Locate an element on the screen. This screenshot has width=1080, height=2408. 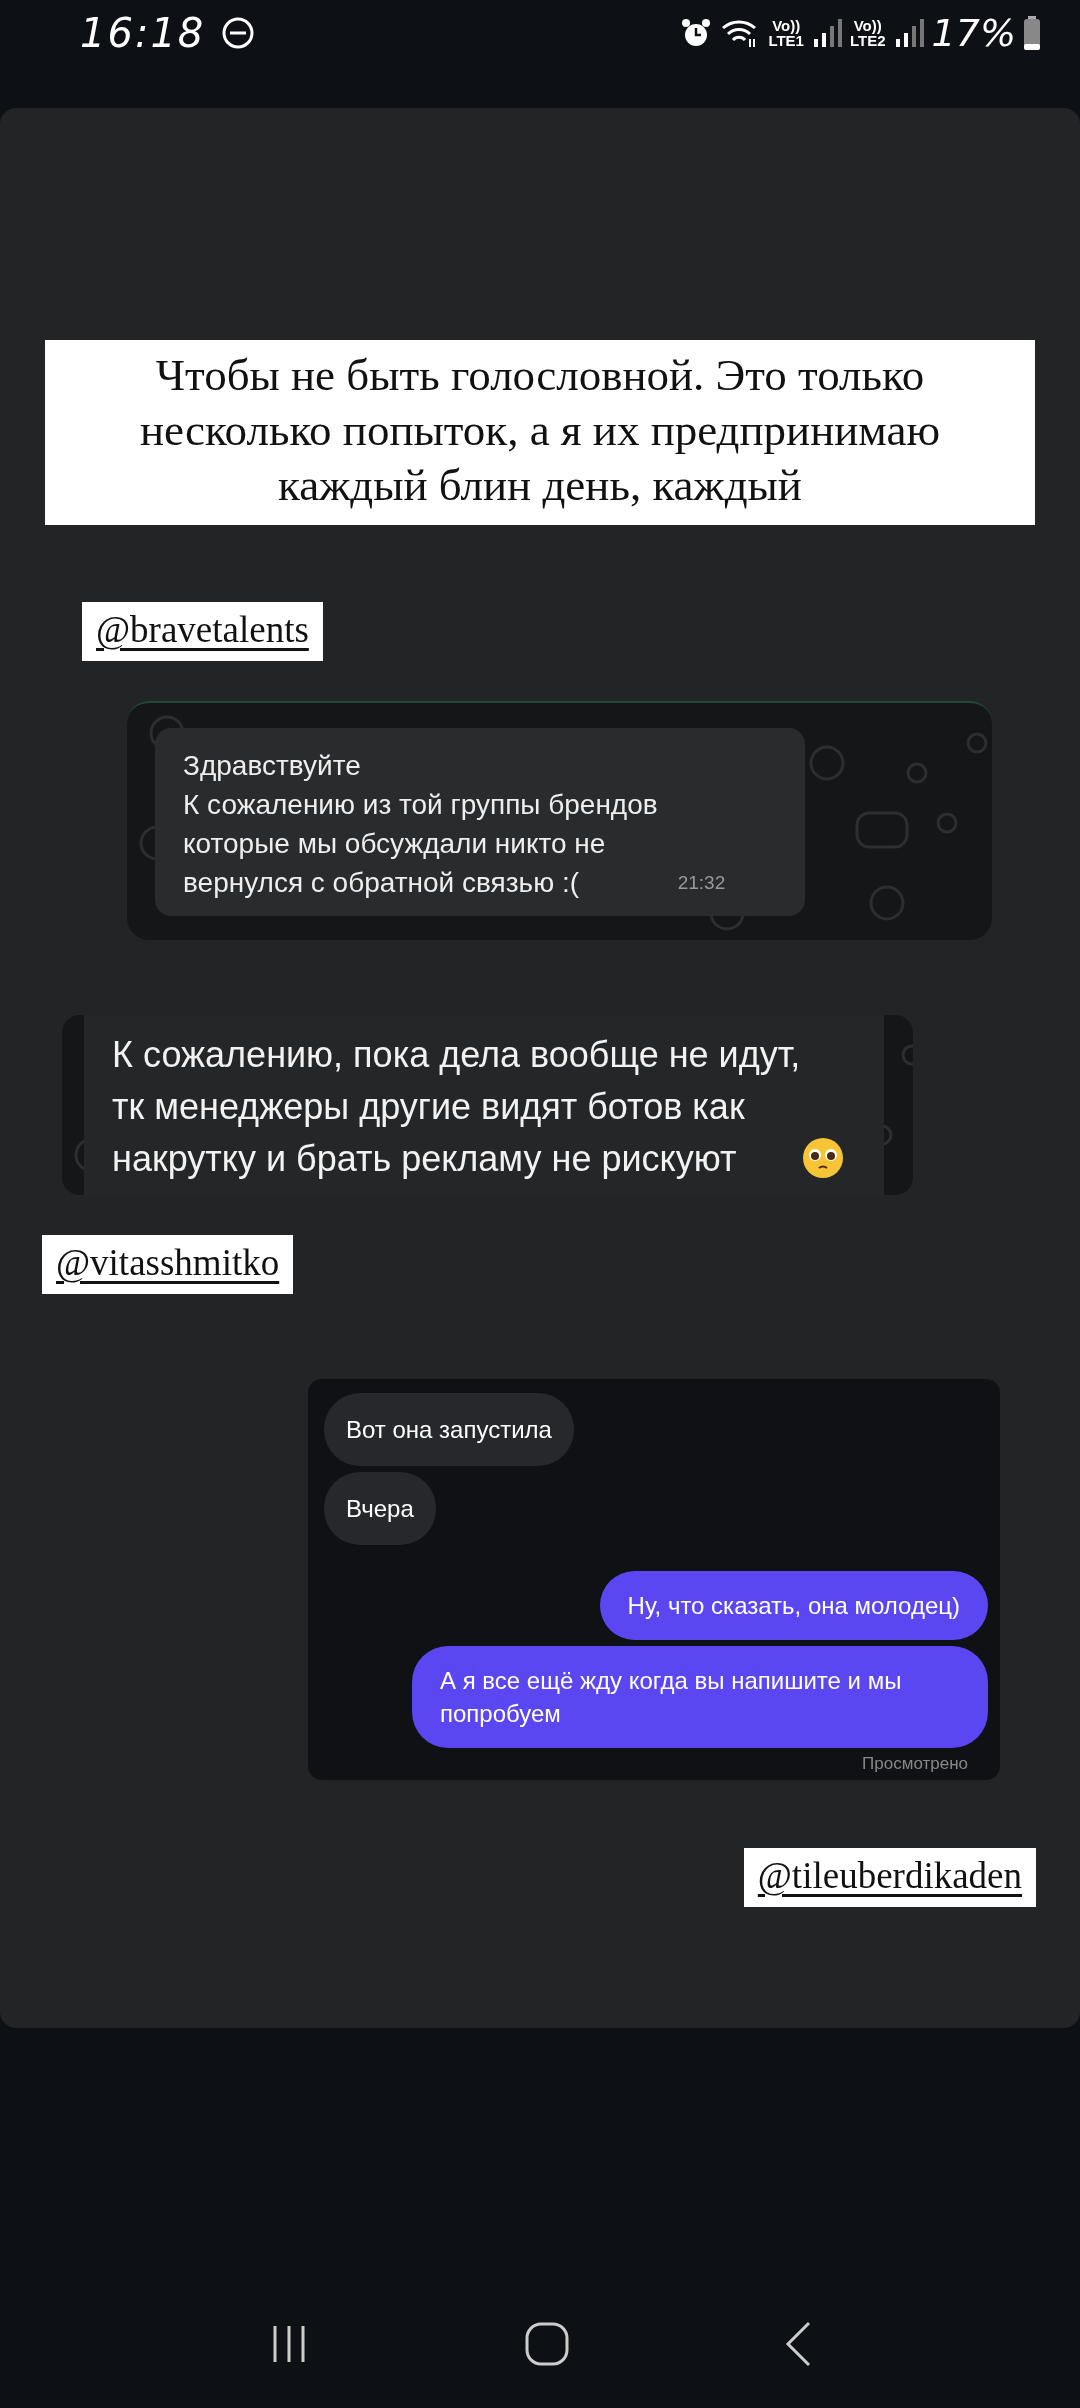
battery-percentage: 17% is located at coordinates (973, 32).